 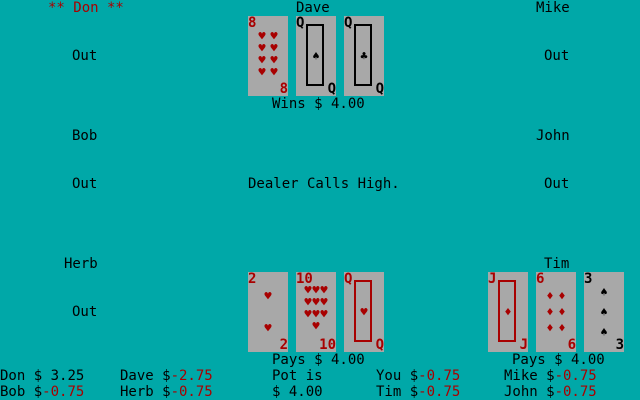 What do you see at coordinates (553, 8) in the screenshot?
I see `player-name-mike: Mike` at bounding box center [553, 8].